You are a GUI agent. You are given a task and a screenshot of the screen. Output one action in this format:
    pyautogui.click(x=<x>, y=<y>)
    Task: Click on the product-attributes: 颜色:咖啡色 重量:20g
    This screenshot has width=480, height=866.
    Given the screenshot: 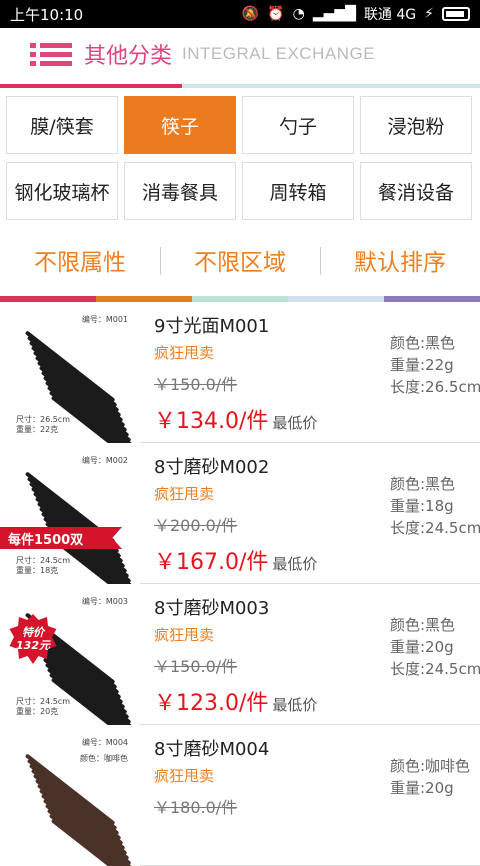 What is the action you would take?
    pyautogui.click(x=430, y=777)
    